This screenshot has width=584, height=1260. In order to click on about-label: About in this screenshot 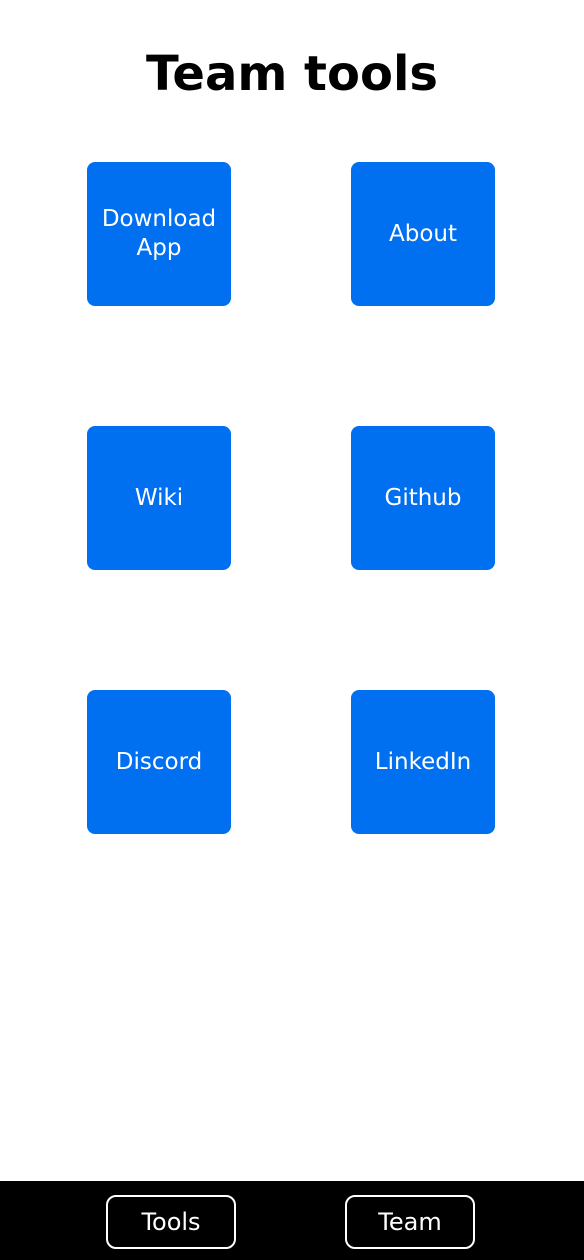, I will do `click(422, 233)`.